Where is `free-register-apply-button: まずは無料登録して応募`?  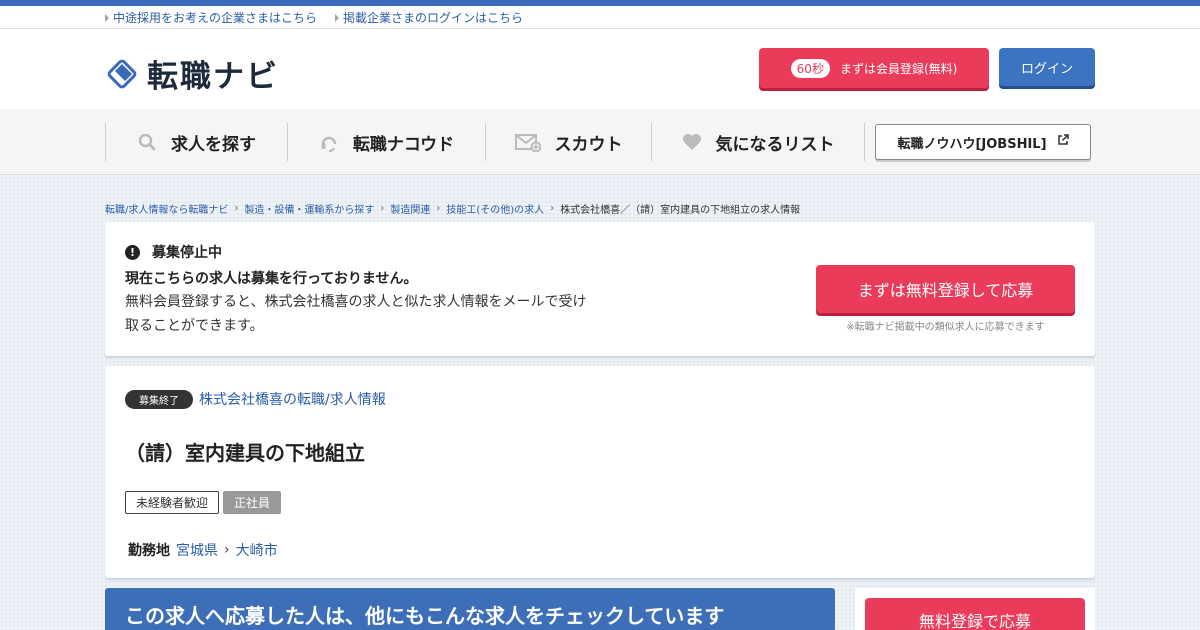
free-register-apply-button: まずは無料登録して応募 is located at coordinates (945, 289).